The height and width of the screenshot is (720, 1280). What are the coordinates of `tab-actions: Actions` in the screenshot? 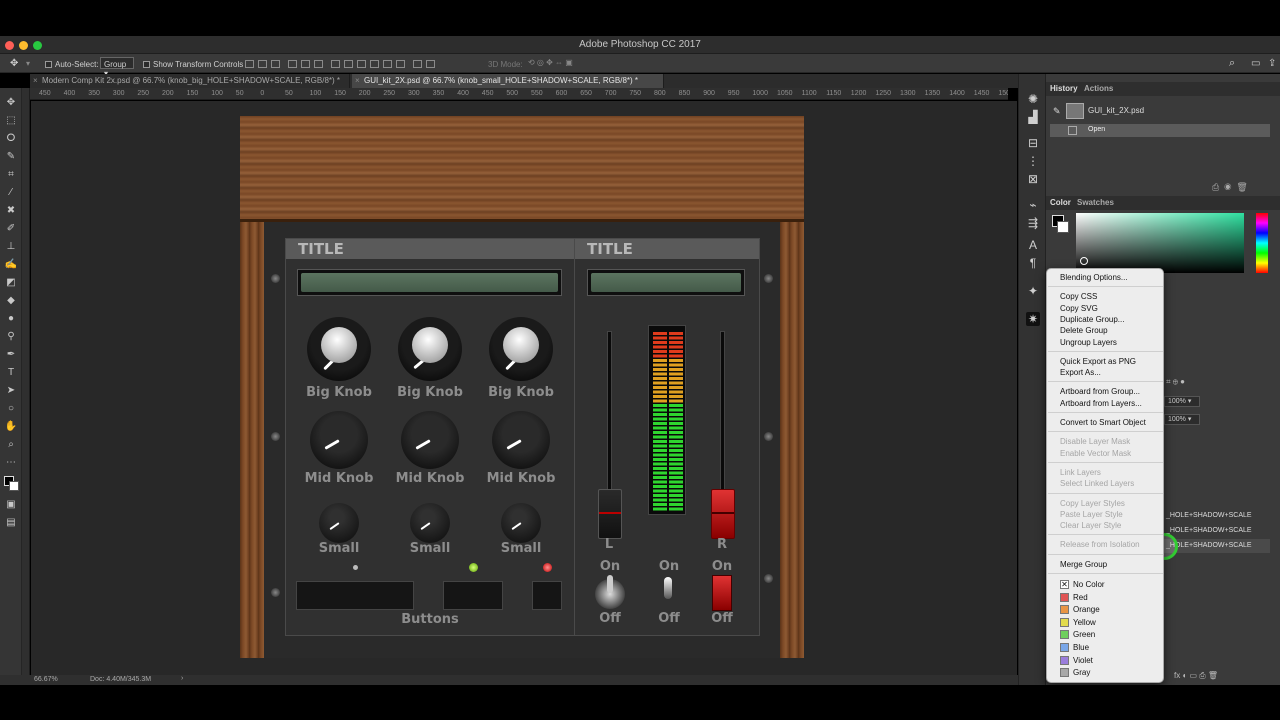 It's located at (1098, 88).